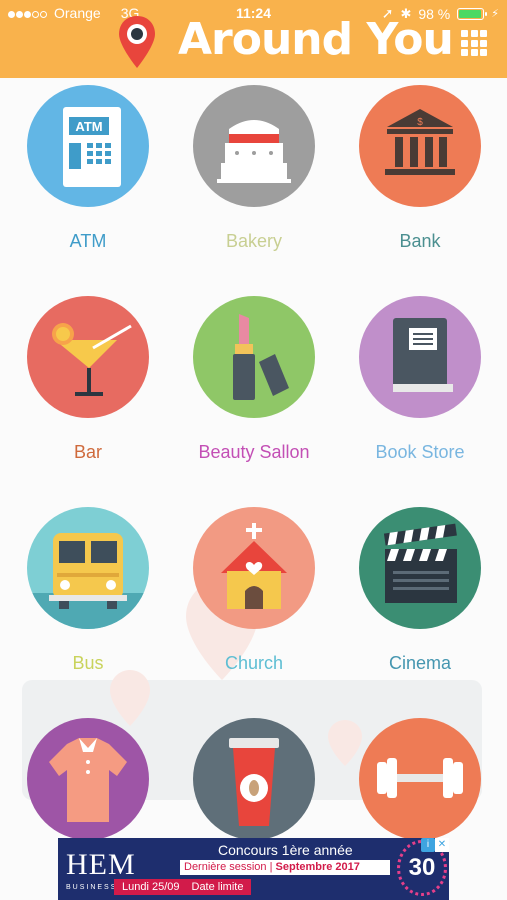 Image resolution: width=507 pixels, height=900 pixels. I want to click on category-bar: Bar, so click(88, 379).